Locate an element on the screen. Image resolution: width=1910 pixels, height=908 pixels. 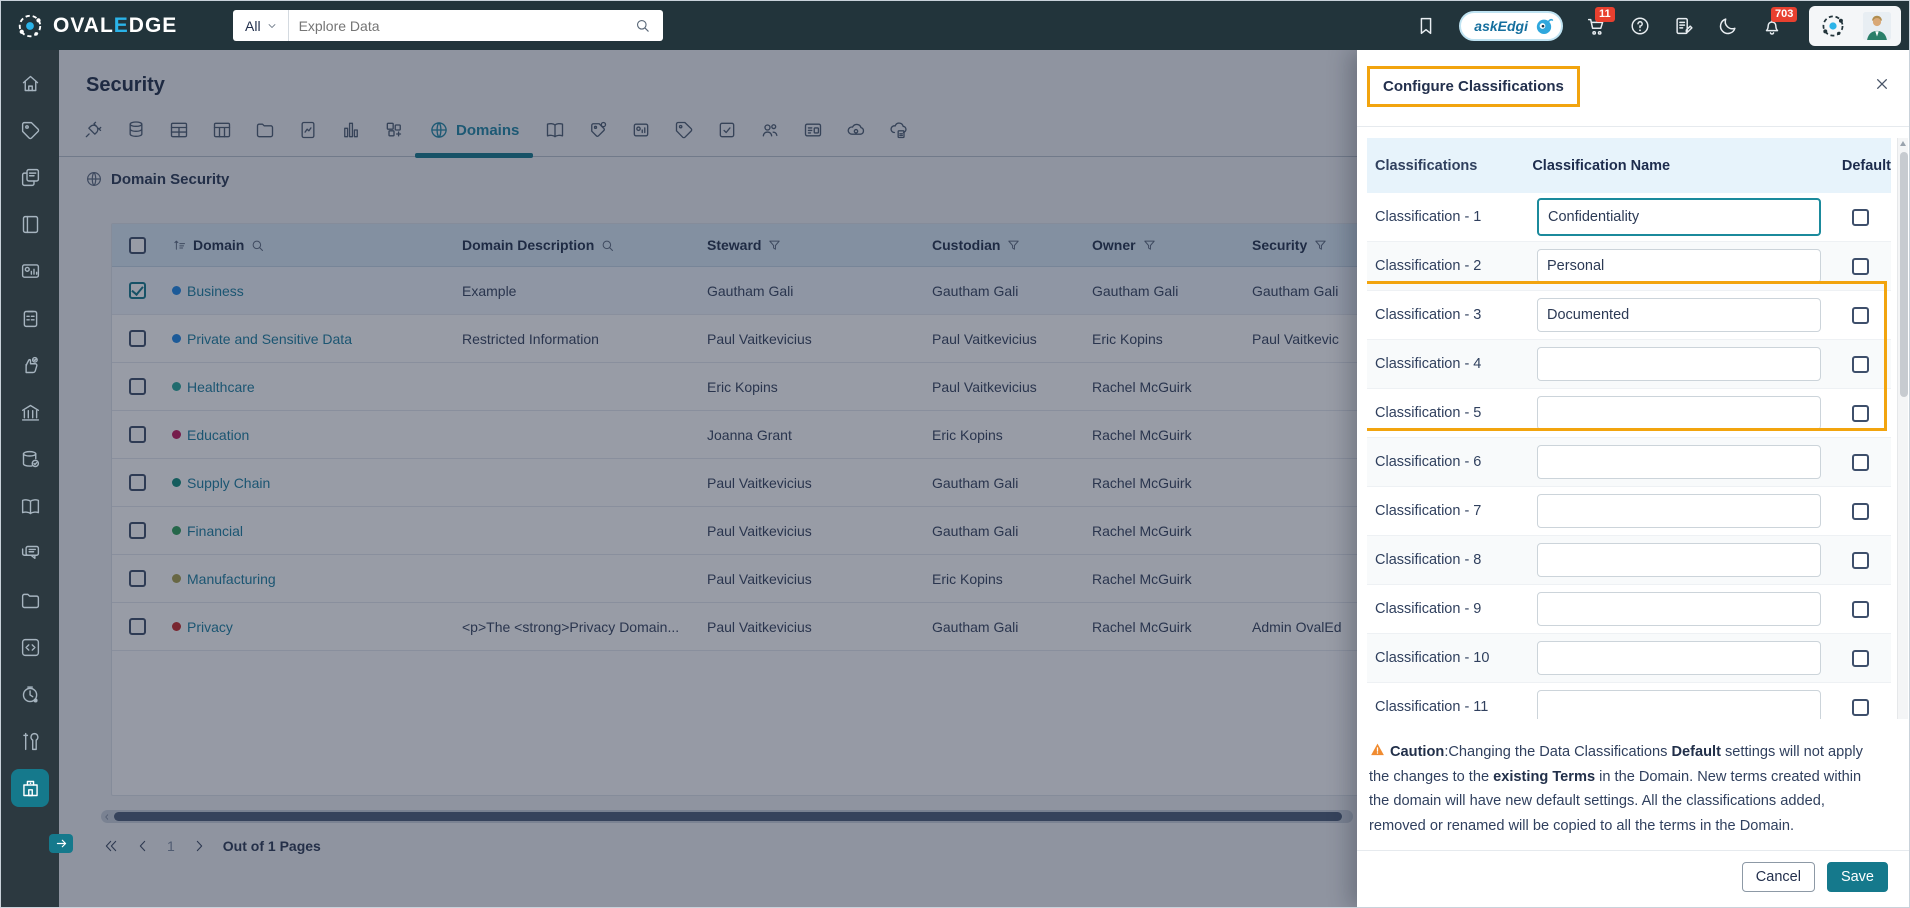
next-page-button is located at coordinates (199, 846).